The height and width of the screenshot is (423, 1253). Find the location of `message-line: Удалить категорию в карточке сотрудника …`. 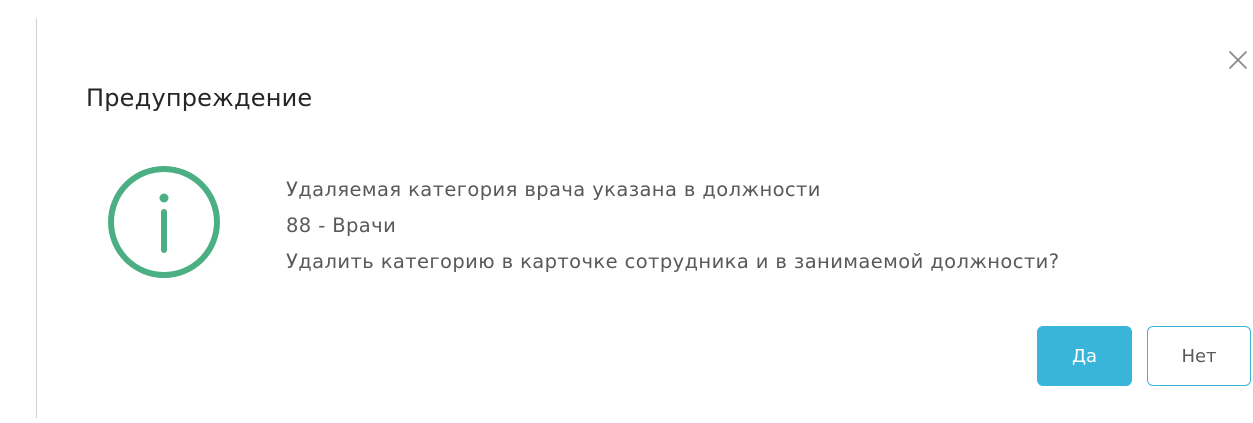

message-line: Удалить категорию в карточке сотрудника … is located at coordinates (673, 261).